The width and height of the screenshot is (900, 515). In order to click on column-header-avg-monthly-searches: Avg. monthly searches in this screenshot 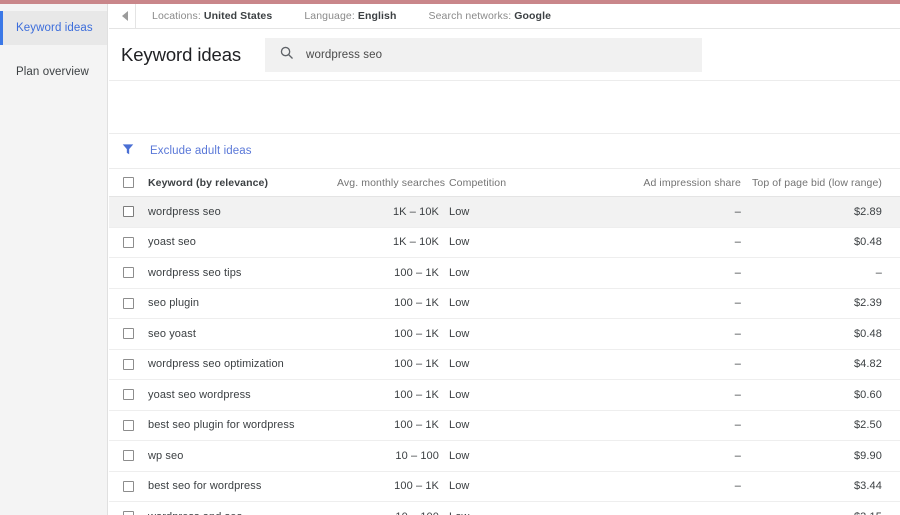, I will do `click(391, 183)`.